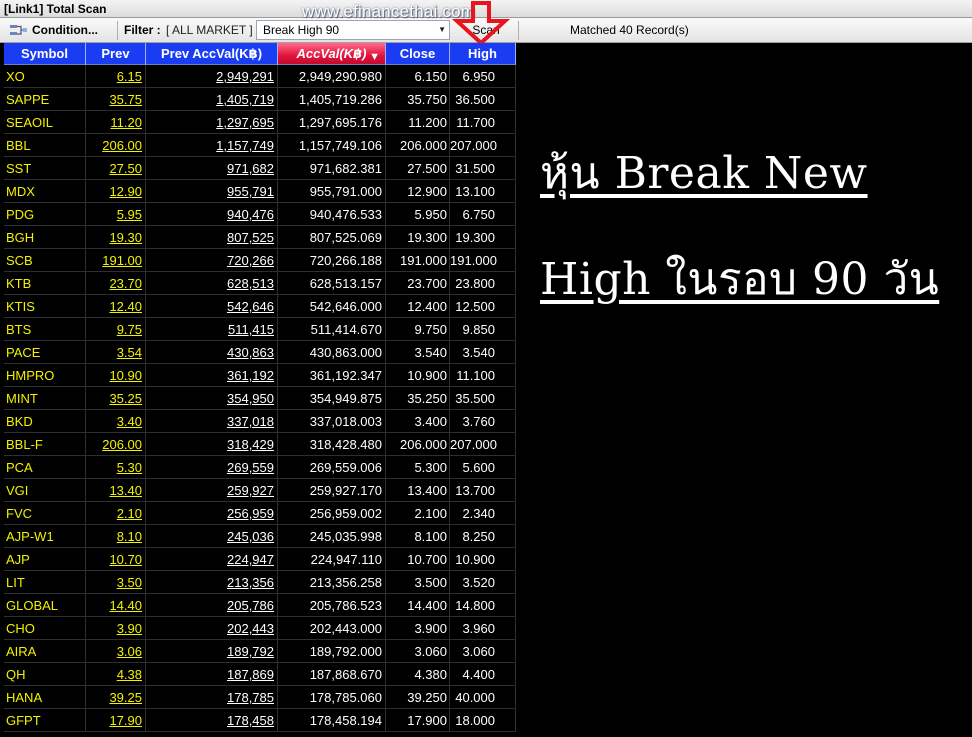 The width and height of the screenshot is (972, 737). What do you see at coordinates (483, 54) in the screenshot?
I see `col-header-high: High` at bounding box center [483, 54].